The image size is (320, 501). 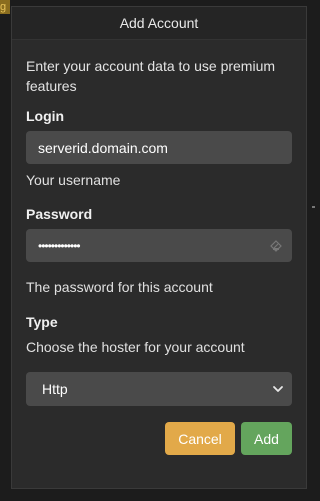 What do you see at coordinates (55, 389) in the screenshot?
I see `hoster-selected-value: Http` at bounding box center [55, 389].